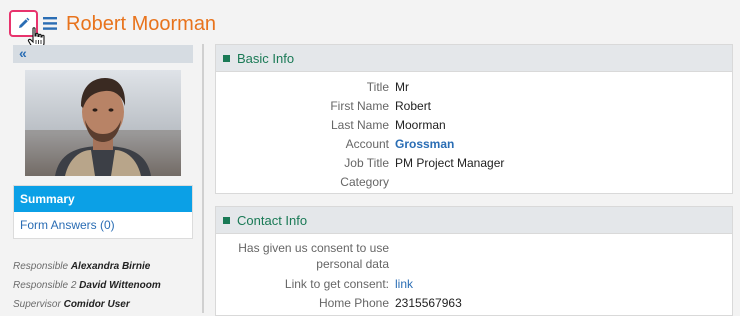  I want to click on basic-info-header: Basic Info, so click(474, 58).